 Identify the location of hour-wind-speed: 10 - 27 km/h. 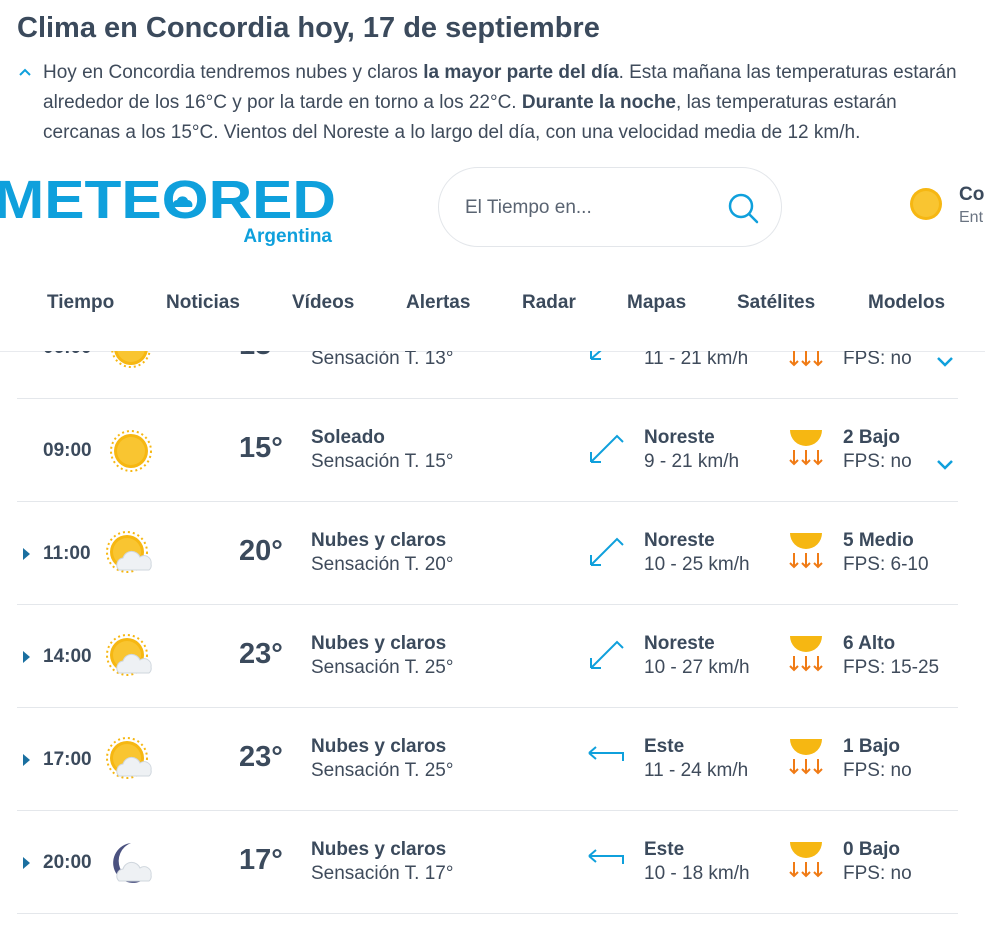
(697, 667).